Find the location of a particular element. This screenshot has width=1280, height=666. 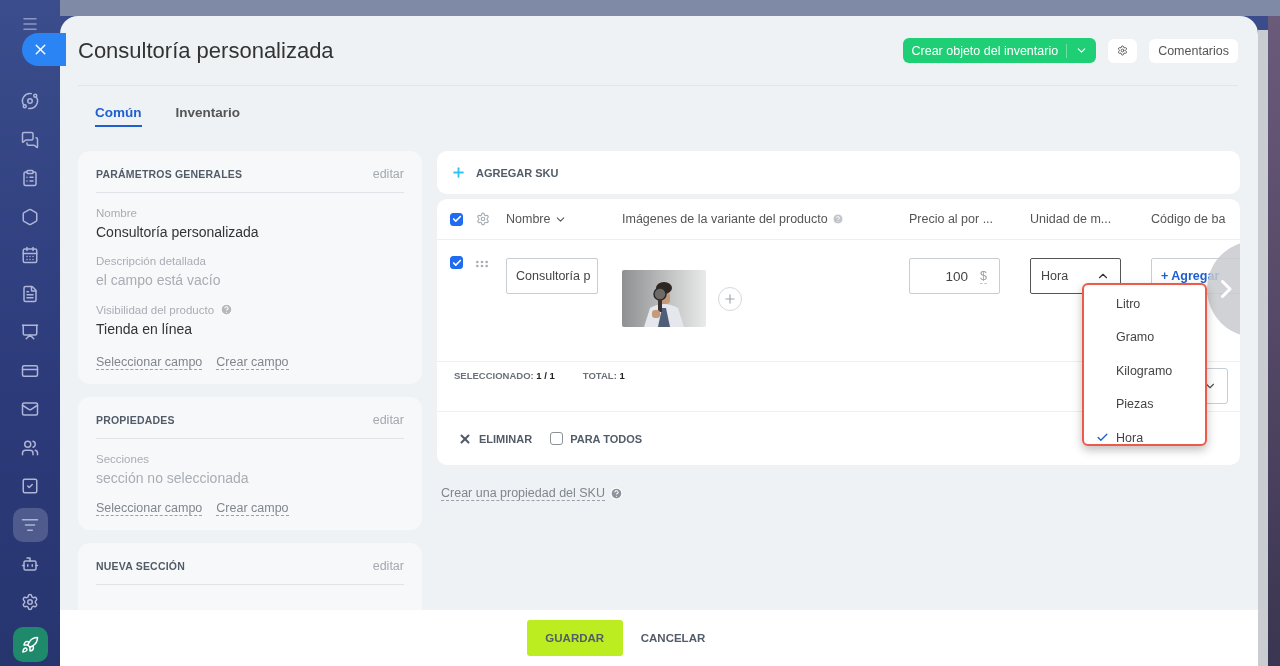

selected-count: SELECCIONADO: 1 / 1 is located at coordinates (504, 376).